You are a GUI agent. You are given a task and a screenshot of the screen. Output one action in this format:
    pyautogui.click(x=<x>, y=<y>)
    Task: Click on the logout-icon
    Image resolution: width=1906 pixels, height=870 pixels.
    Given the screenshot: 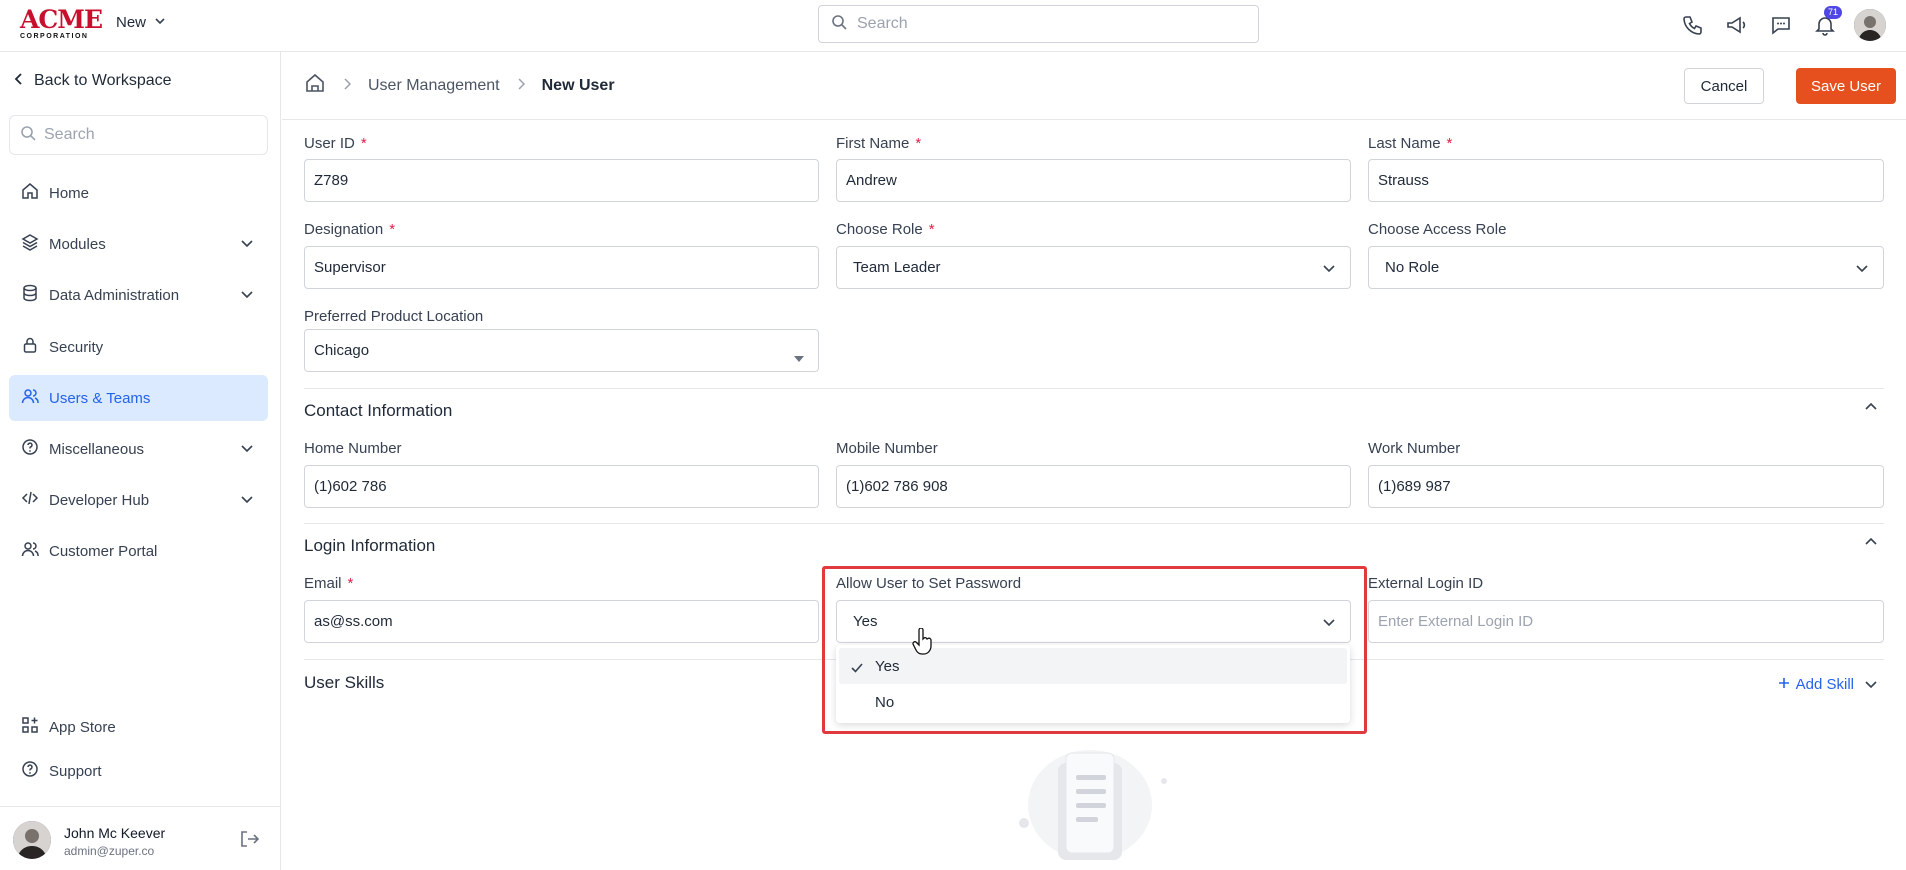 What is the action you would take?
    pyautogui.click(x=249, y=841)
    